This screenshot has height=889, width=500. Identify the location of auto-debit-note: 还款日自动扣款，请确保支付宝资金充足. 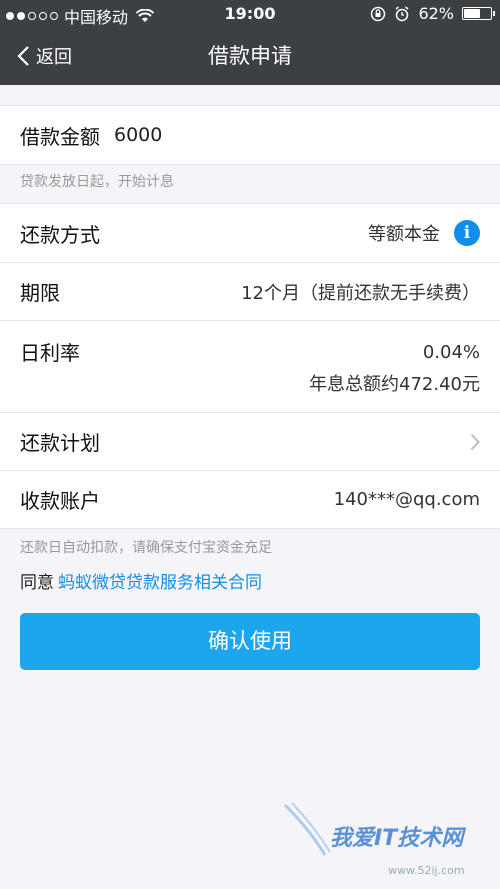
(146, 548).